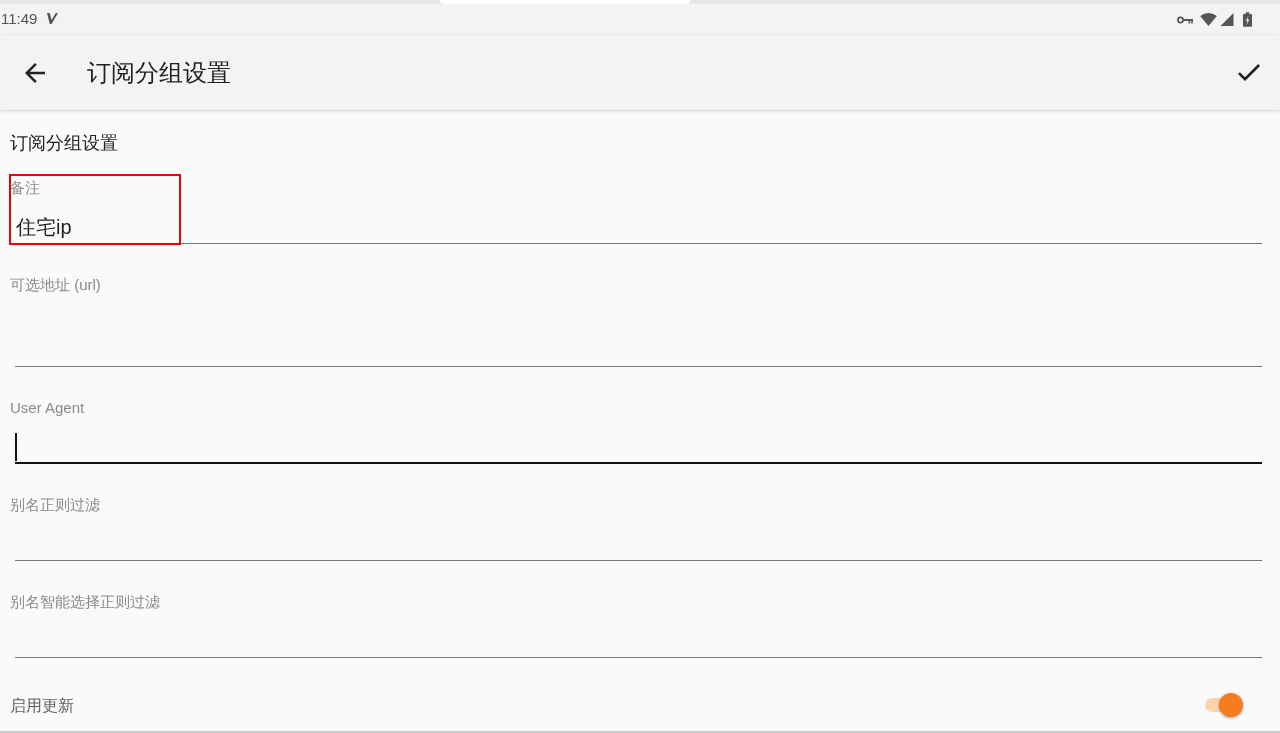 Image resolution: width=1280 pixels, height=733 pixels. What do you see at coordinates (55, 285) in the screenshot?
I see `field-label: 可选地址 (url)` at bounding box center [55, 285].